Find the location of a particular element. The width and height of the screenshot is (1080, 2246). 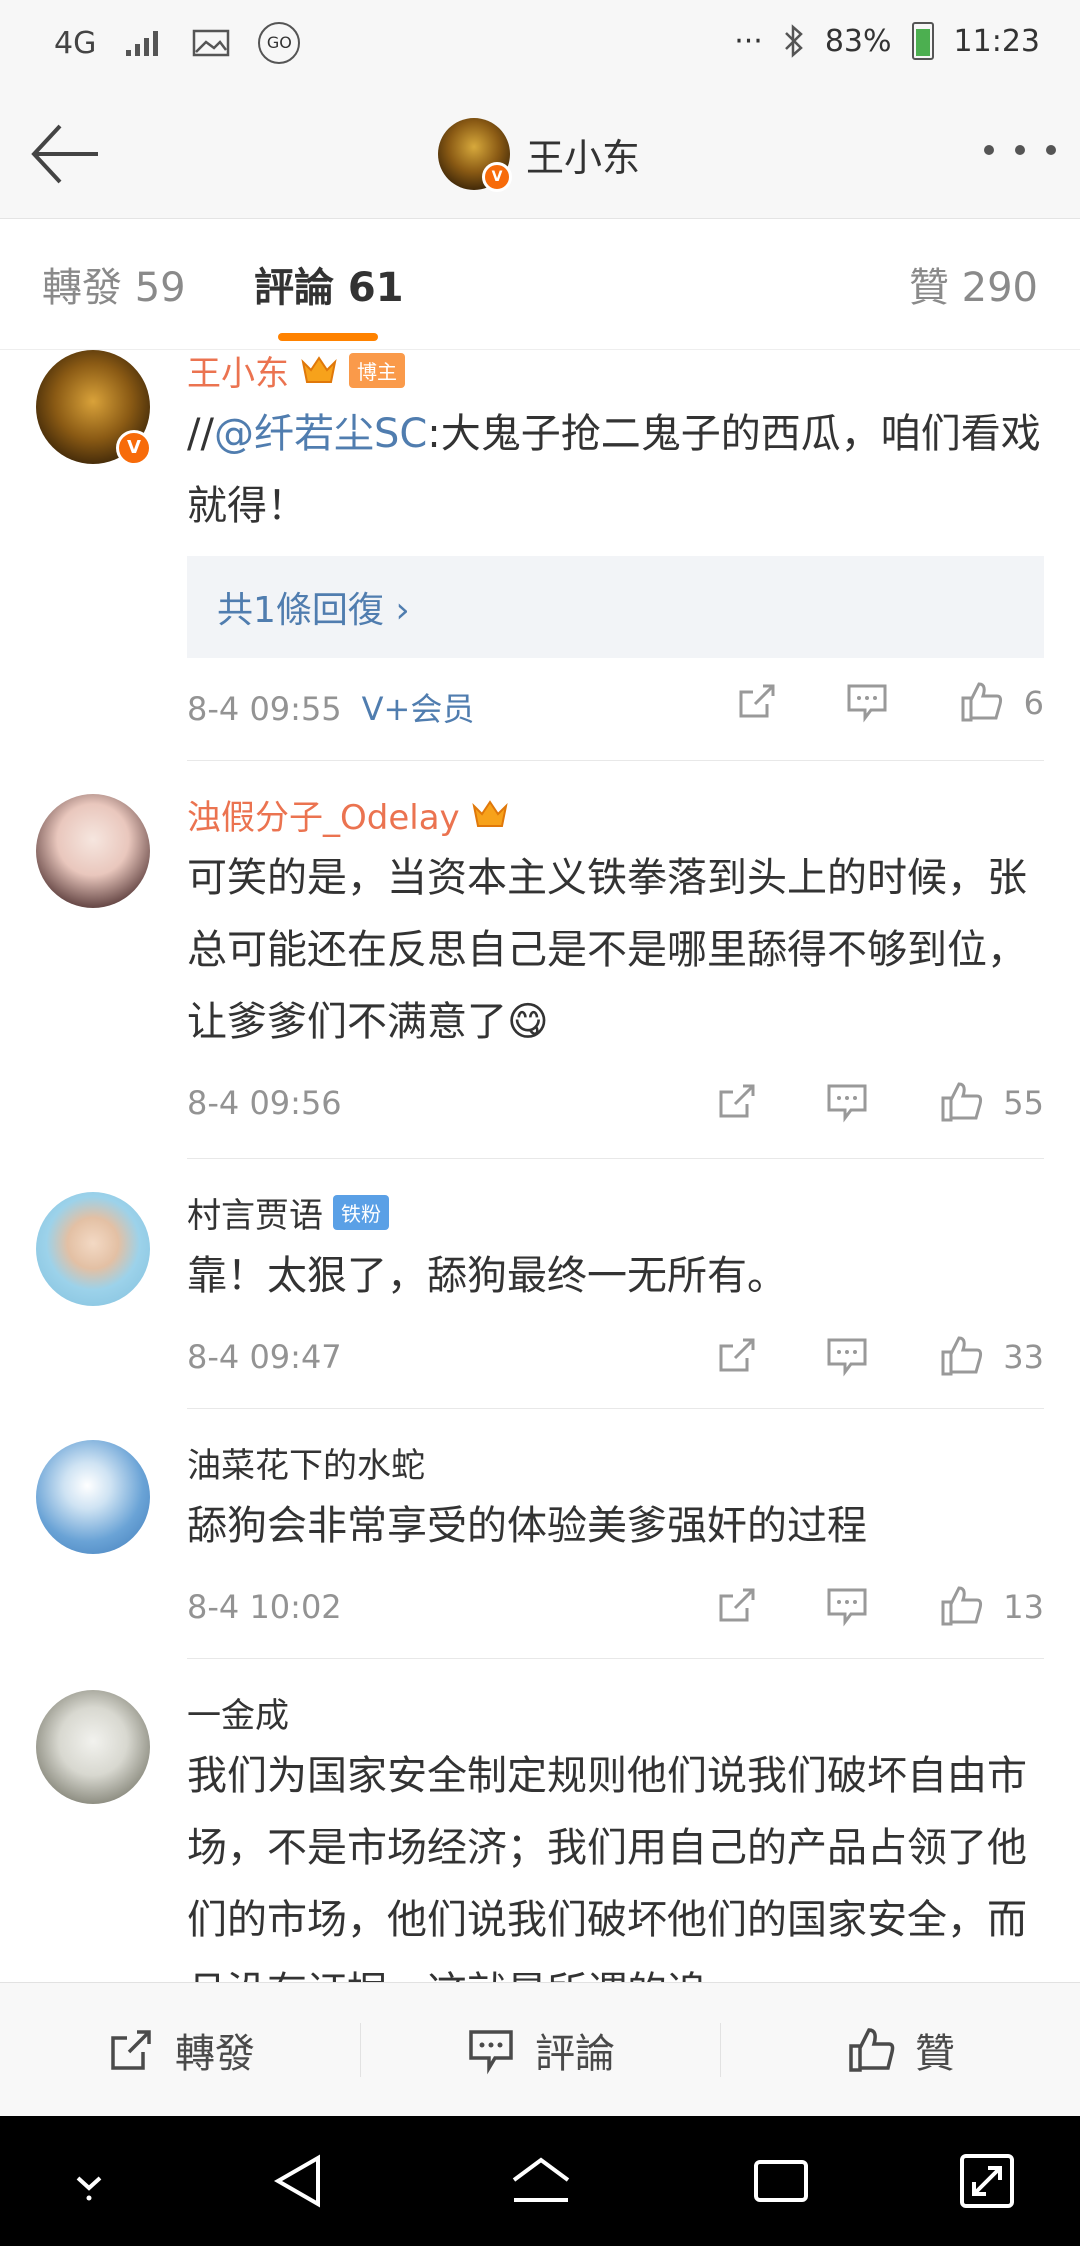

repost-button: 轉發 is located at coordinates (180, 2050).